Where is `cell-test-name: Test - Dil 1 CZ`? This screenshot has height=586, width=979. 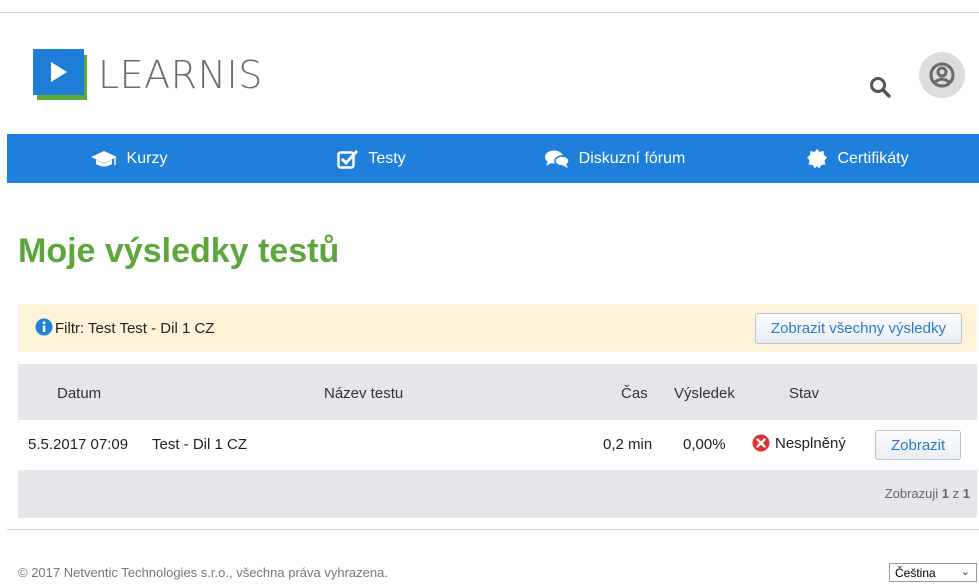 cell-test-name: Test - Dil 1 CZ is located at coordinates (200, 444).